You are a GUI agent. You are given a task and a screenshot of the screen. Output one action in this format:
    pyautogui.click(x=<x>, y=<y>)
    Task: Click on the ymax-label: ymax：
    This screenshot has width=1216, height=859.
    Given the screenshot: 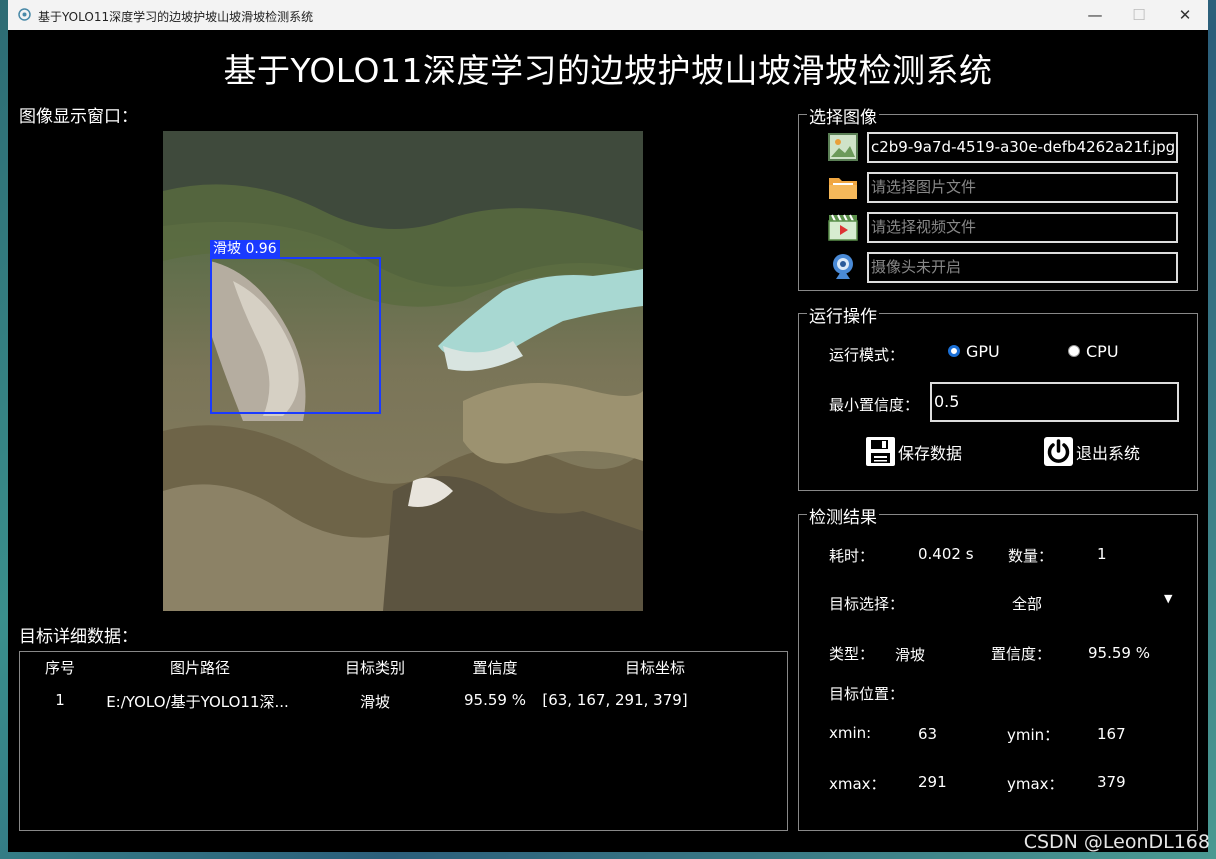 What is the action you would take?
    pyautogui.click(x=1035, y=784)
    